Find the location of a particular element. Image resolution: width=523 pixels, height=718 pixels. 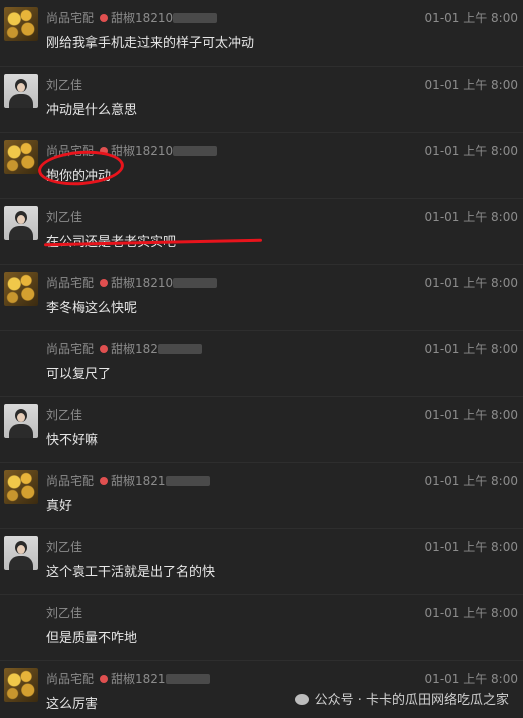

message-text: 可以复尺了 is located at coordinates (79, 374).